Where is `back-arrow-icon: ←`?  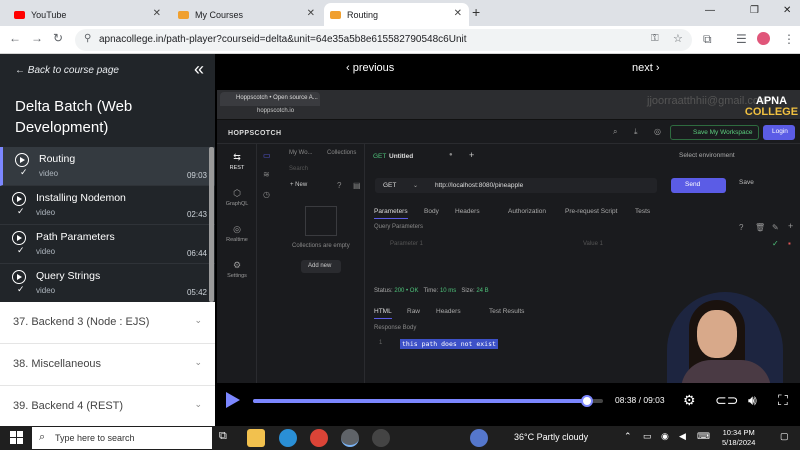 back-arrow-icon: ← is located at coordinates (15, 38).